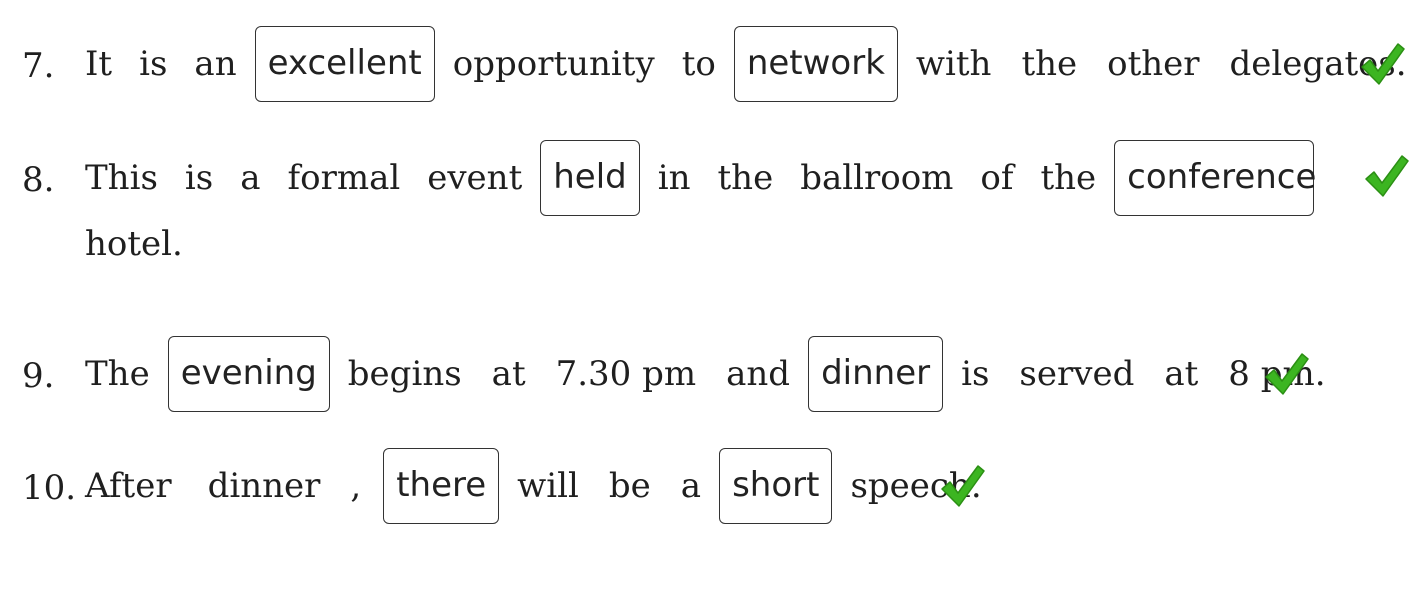 This screenshot has height=600, width=1422. What do you see at coordinates (815, 64) in the screenshot?
I see `answer-box: network` at bounding box center [815, 64].